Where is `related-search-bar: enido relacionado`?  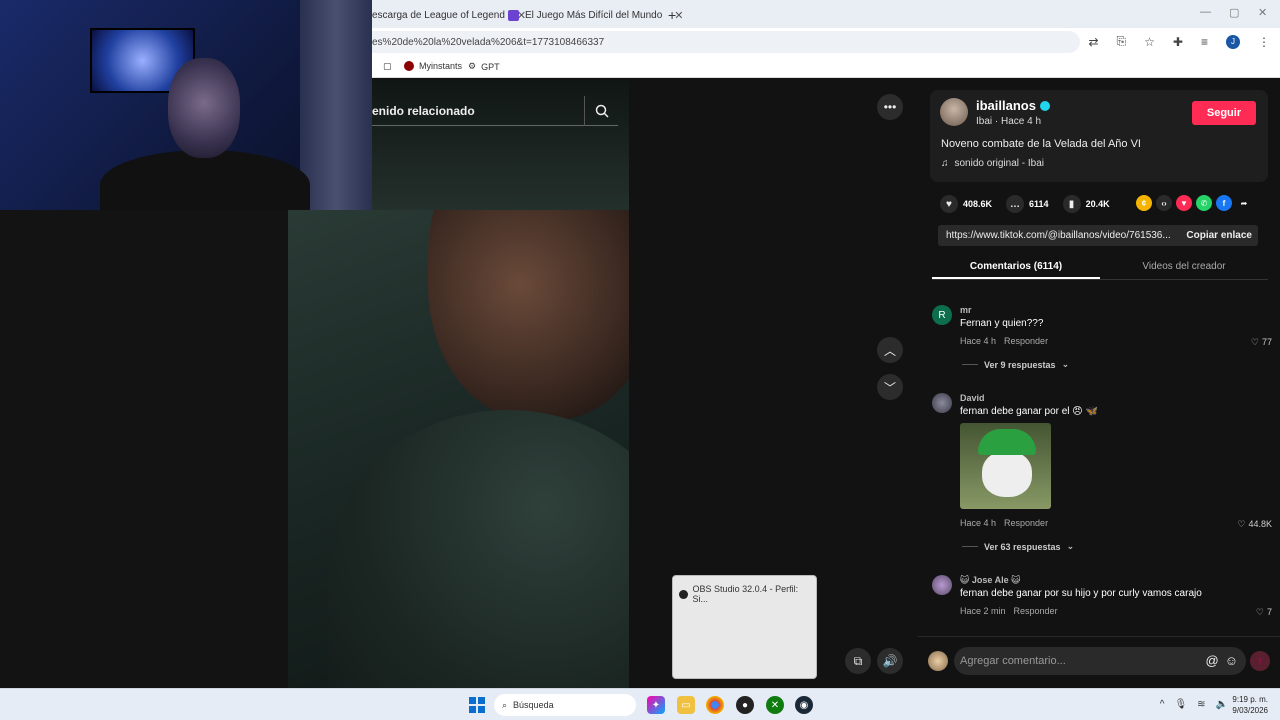 related-search-bar: enido relacionado is located at coordinates (489, 111).